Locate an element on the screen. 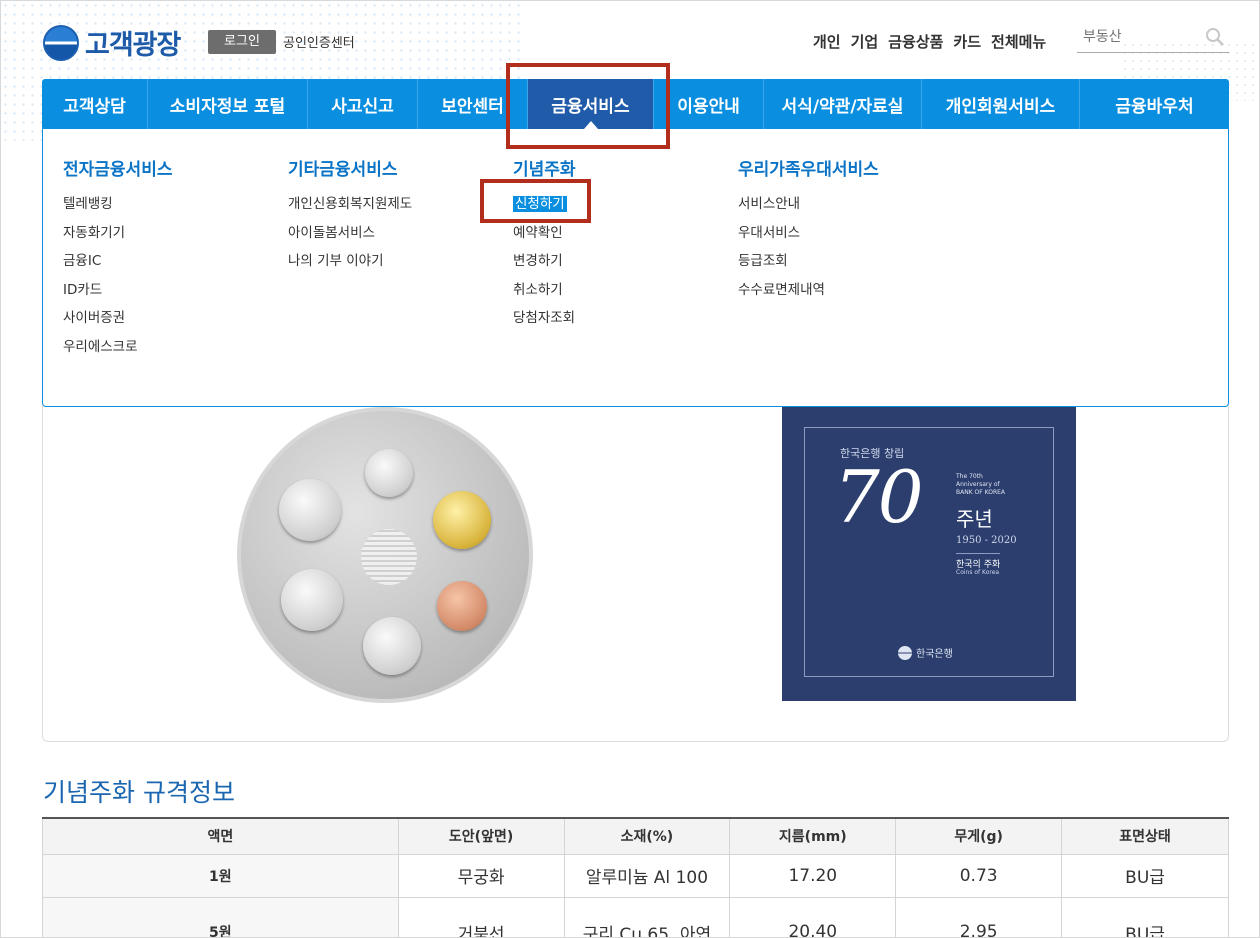 This screenshot has height=938, width=1260. logo-text: 고객광장 is located at coordinates (133, 45).